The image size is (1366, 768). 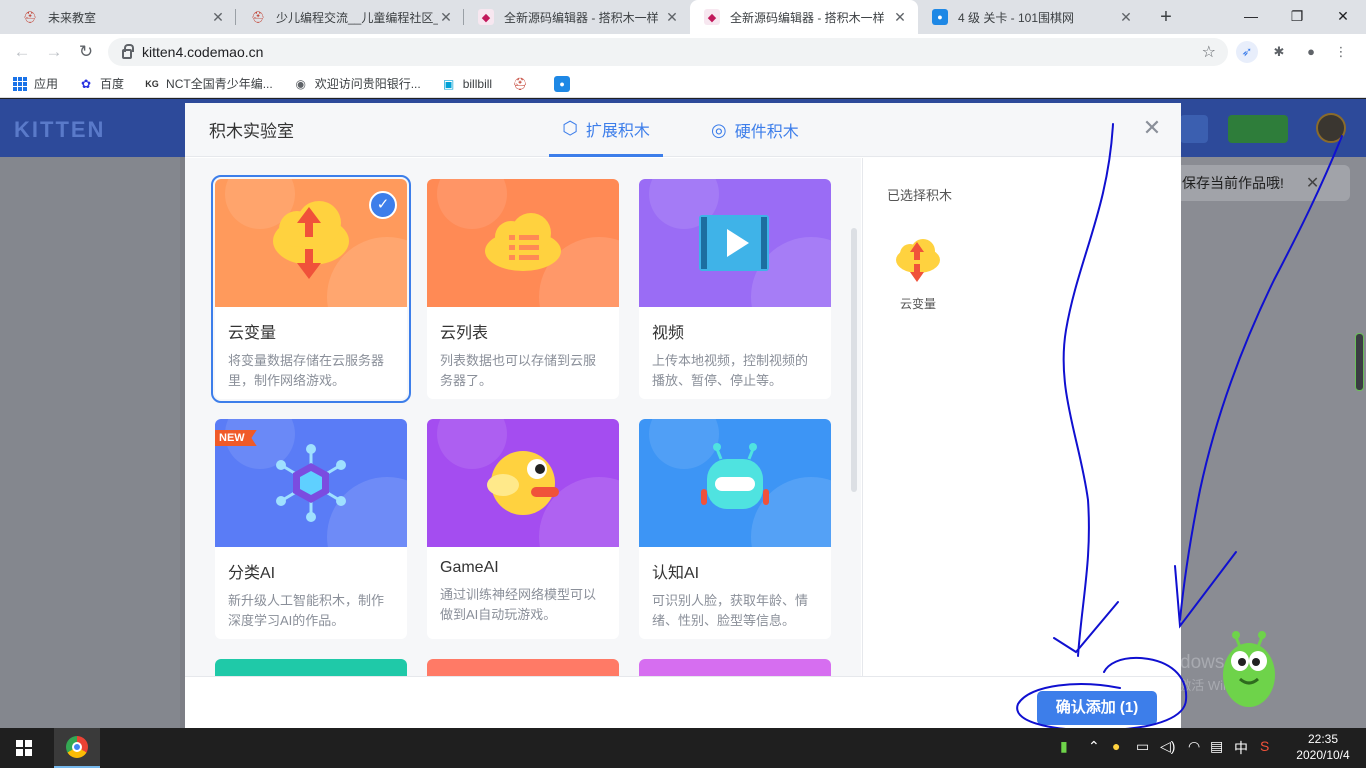 I want to click on maximize-button: ❐, so click(x=1297, y=16).